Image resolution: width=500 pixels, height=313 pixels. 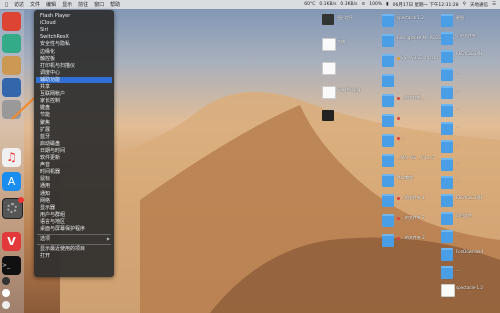 What do you see at coordinates (47, 52) in the screenshot?
I see `menu-item: 边缘化` at bounding box center [47, 52].